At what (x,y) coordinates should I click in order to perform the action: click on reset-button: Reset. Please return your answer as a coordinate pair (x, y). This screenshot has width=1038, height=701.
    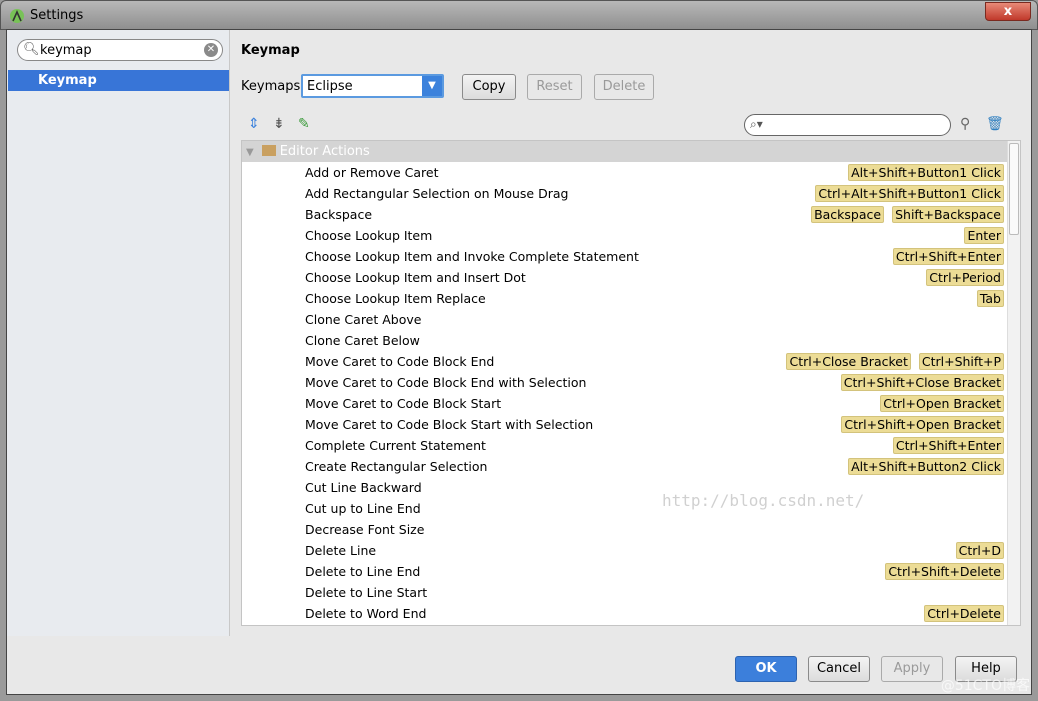
    Looking at the image, I should click on (554, 87).